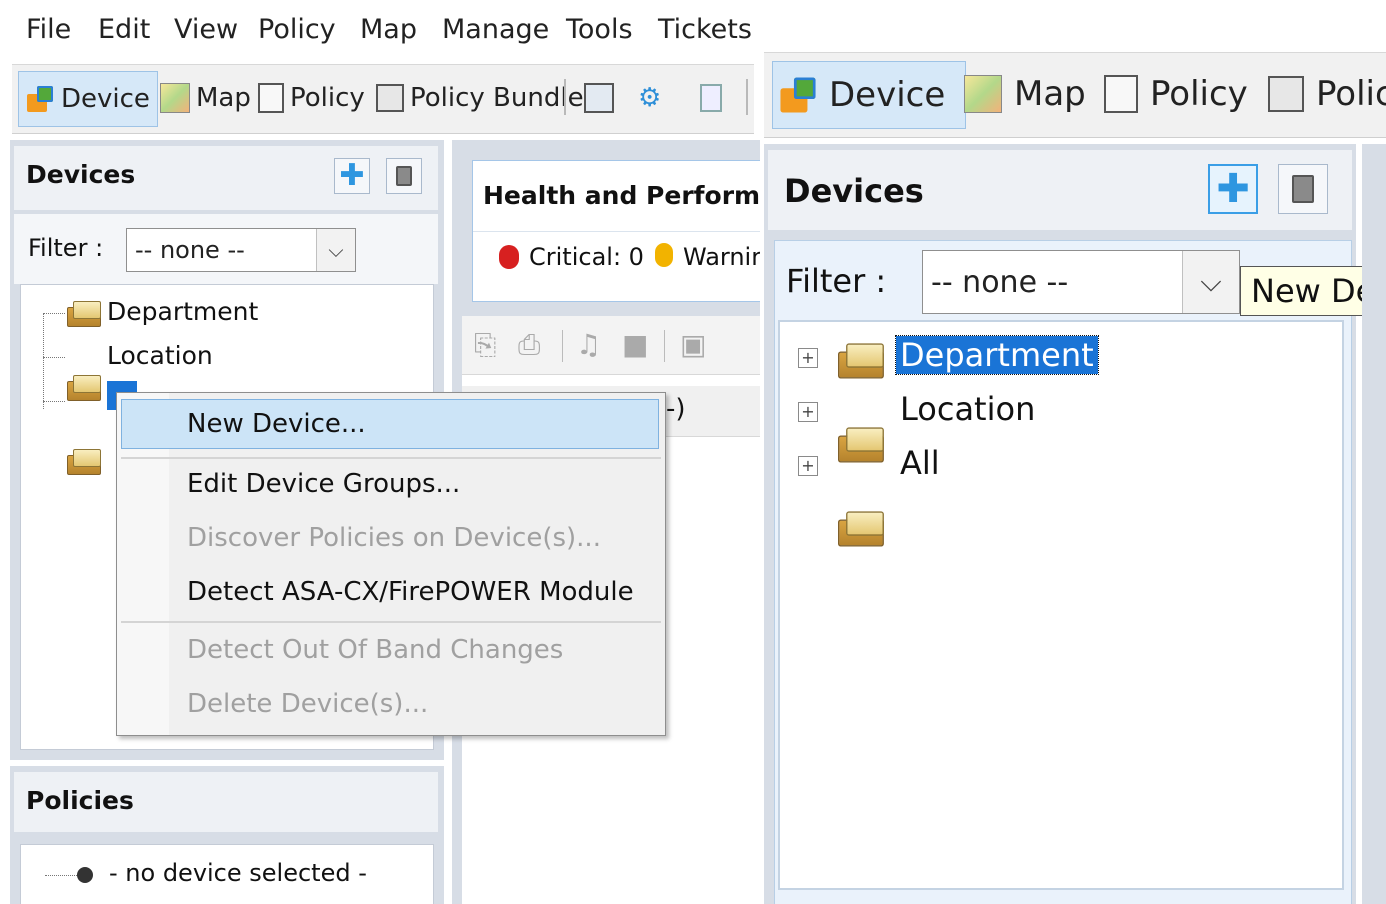 This screenshot has height=904, width=1386. I want to click on device-view-button: Device, so click(88, 99).